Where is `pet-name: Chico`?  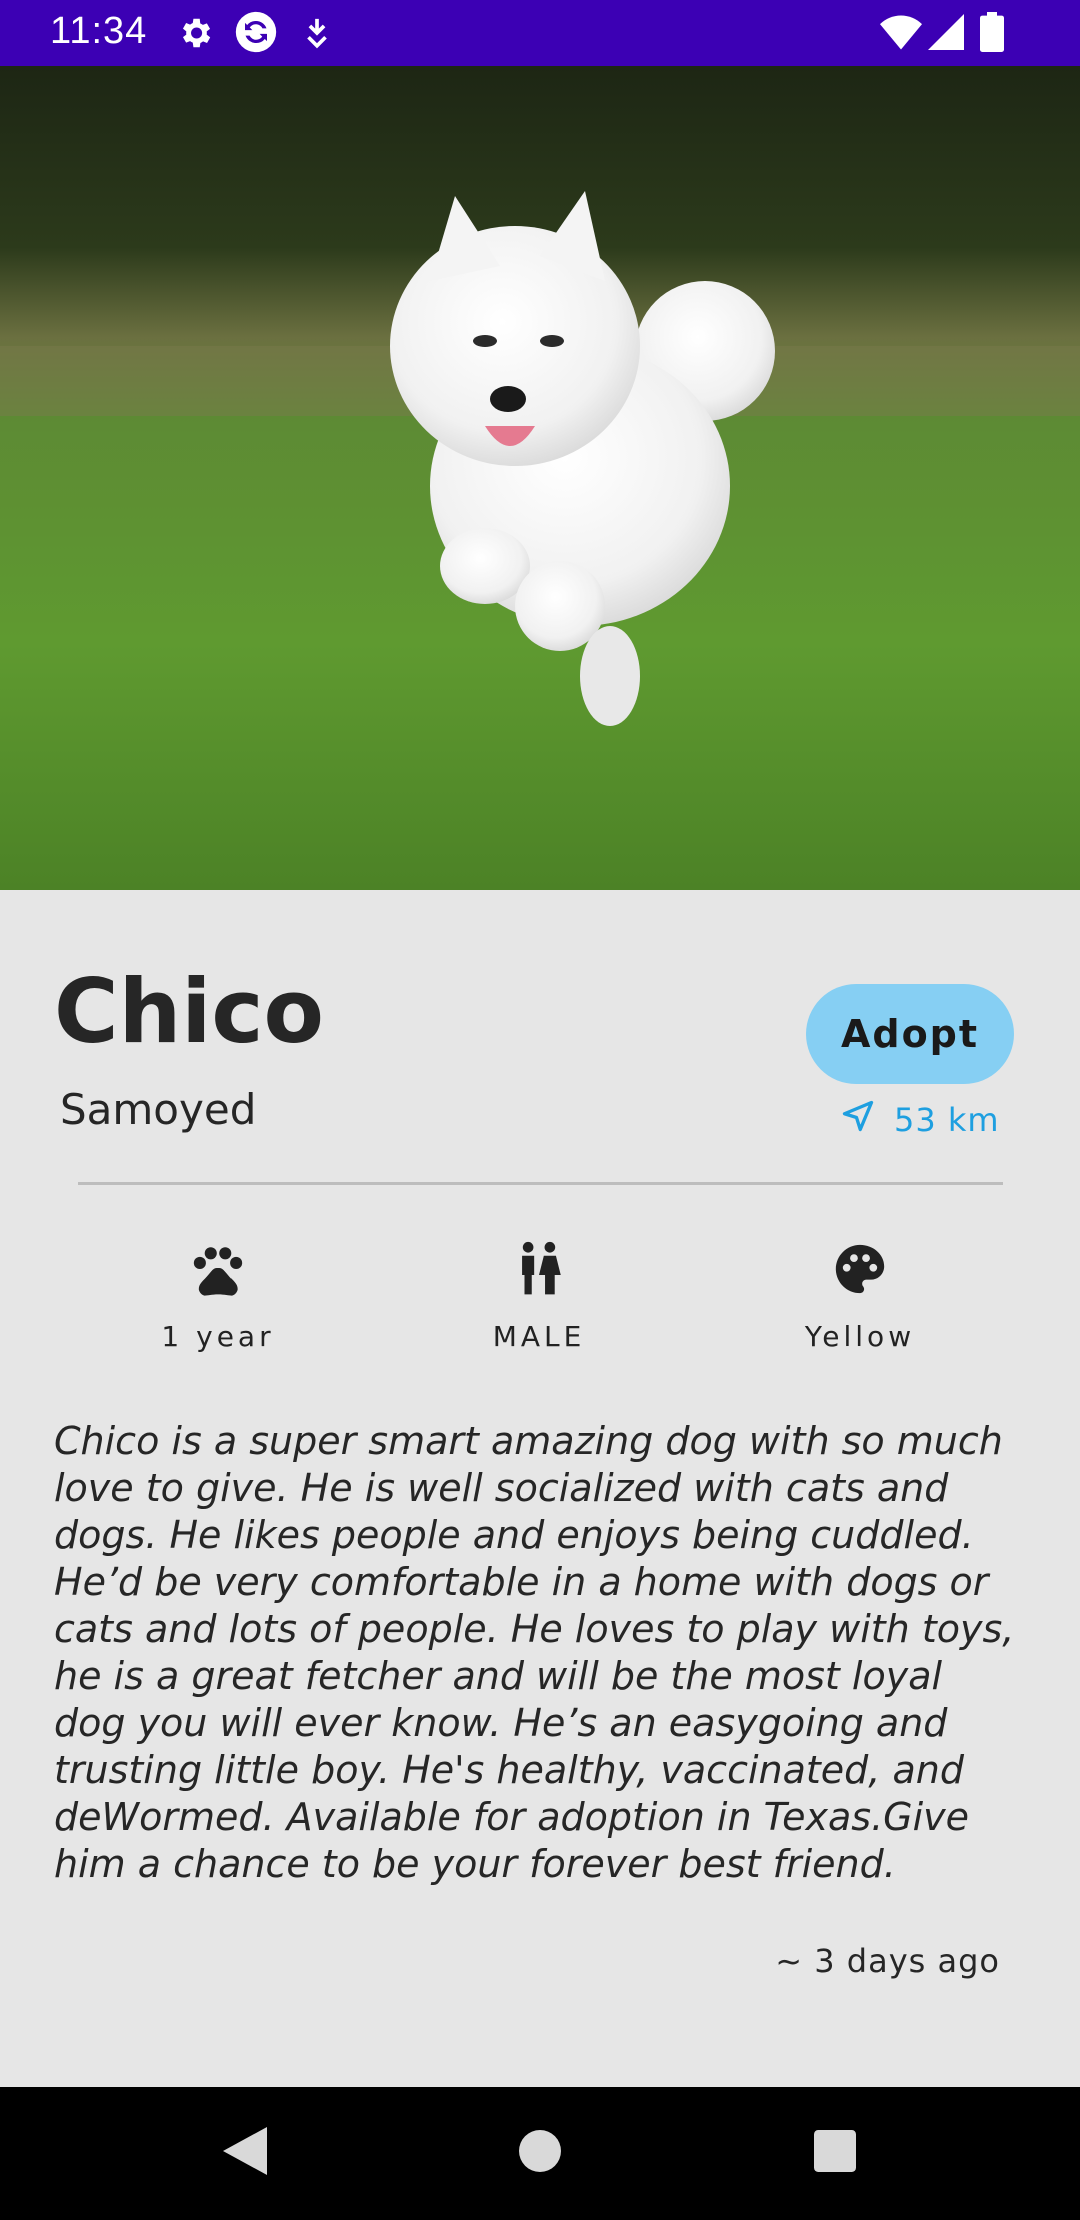 pet-name: Chico is located at coordinates (189, 1011).